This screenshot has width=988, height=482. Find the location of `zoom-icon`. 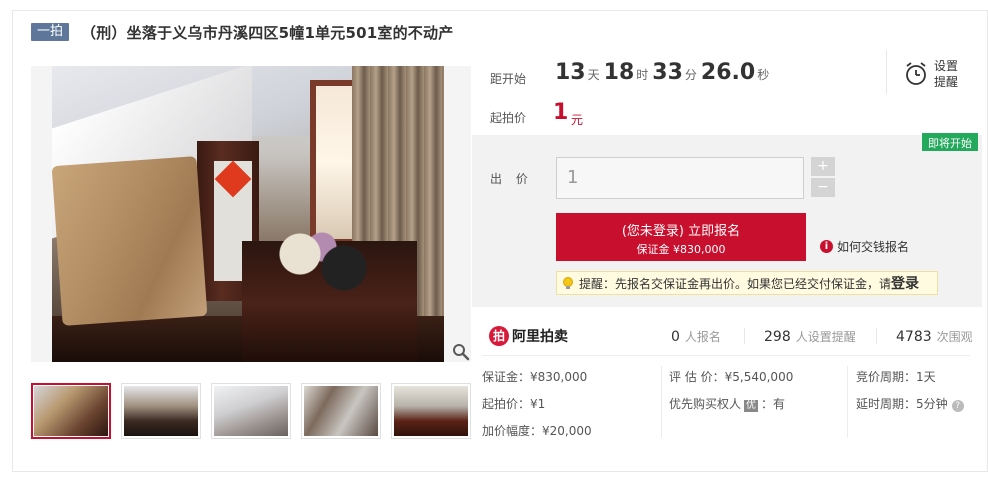

zoom-icon is located at coordinates (461, 352).